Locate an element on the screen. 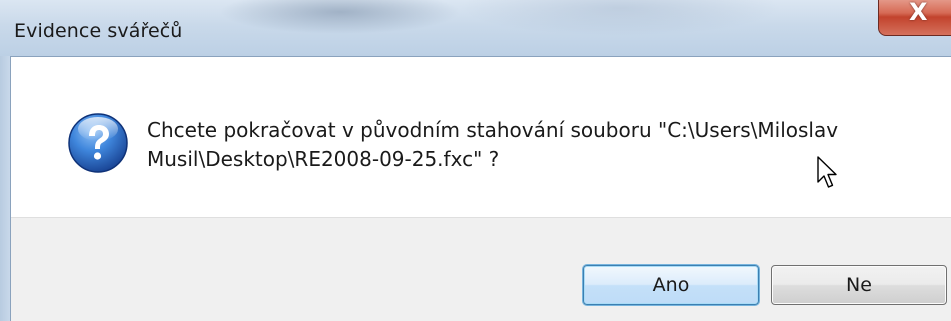 The width and height of the screenshot is (951, 321). close-button: X is located at coordinates (914, 18).